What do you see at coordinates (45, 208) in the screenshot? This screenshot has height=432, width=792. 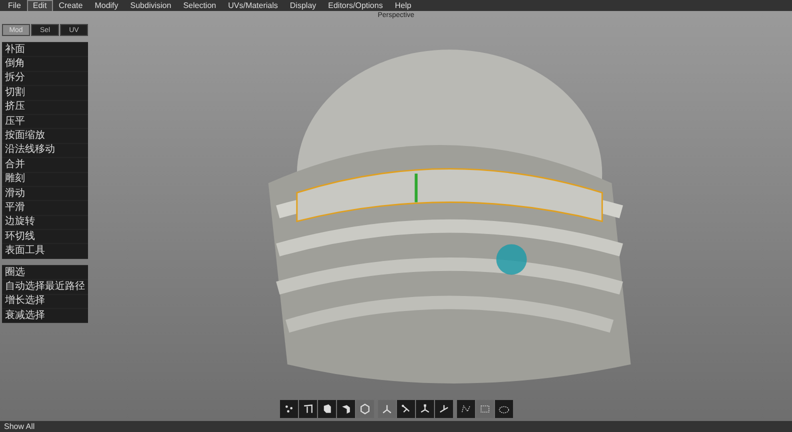 I see `tool-button: 平滑` at bounding box center [45, 208].